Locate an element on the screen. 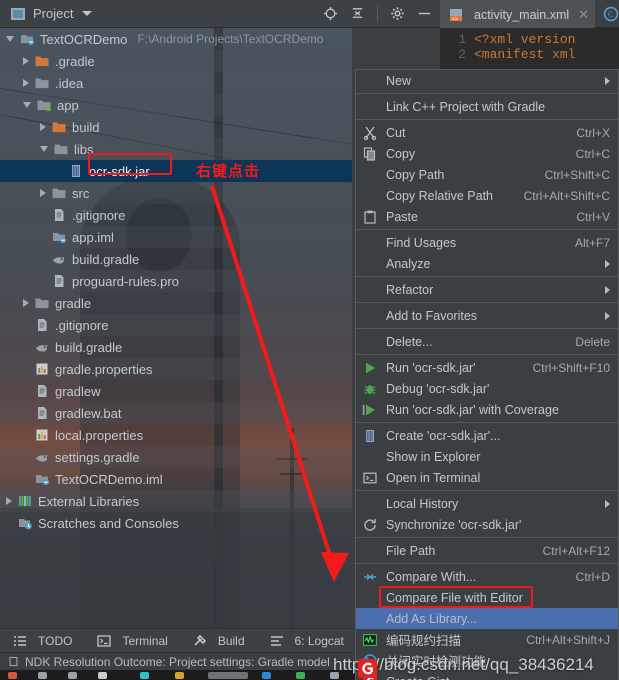 The image size is (619, 680). tree-row: local.properties is located at coordinates (176, 435).